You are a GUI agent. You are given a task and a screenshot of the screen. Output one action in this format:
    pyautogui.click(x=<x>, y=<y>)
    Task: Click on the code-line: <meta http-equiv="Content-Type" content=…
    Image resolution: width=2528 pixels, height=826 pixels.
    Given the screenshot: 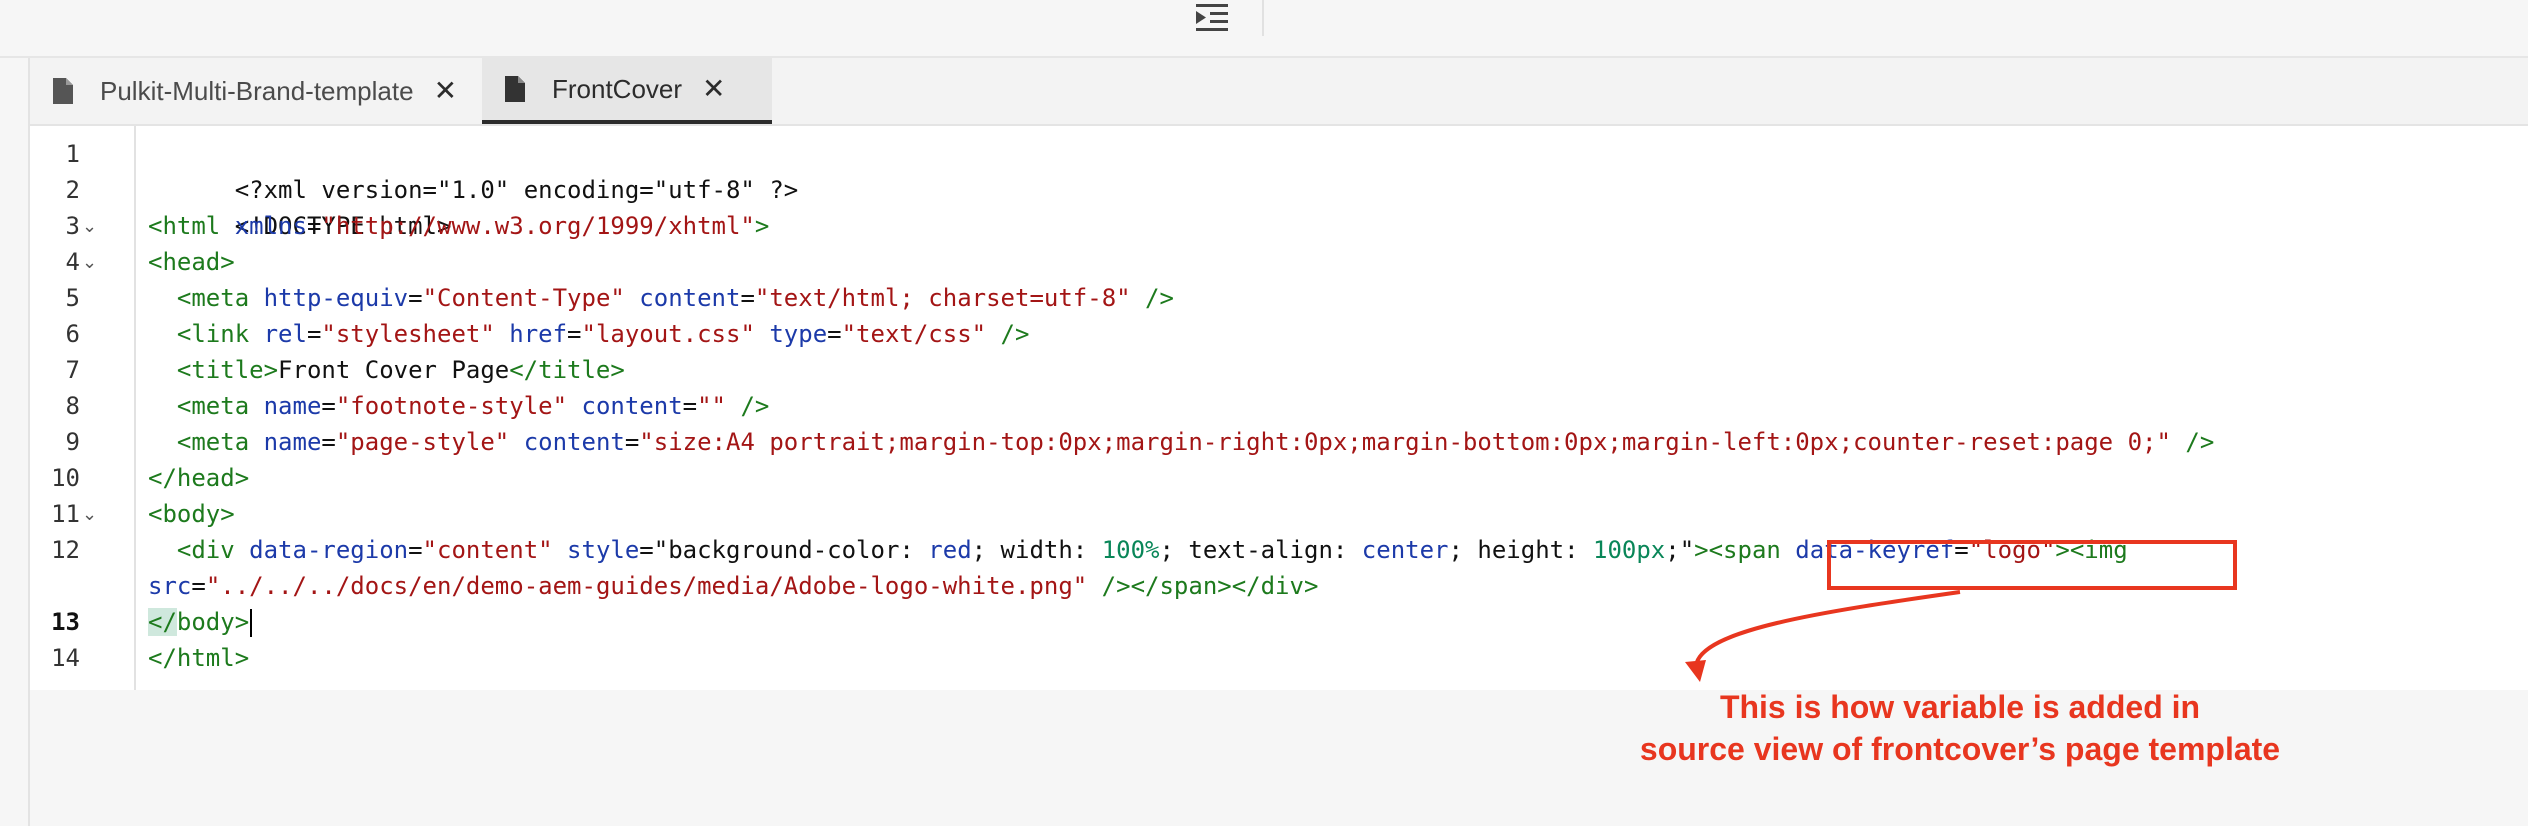 What is the action you would take?
    pyautogui.click(x=661, y=298)
    